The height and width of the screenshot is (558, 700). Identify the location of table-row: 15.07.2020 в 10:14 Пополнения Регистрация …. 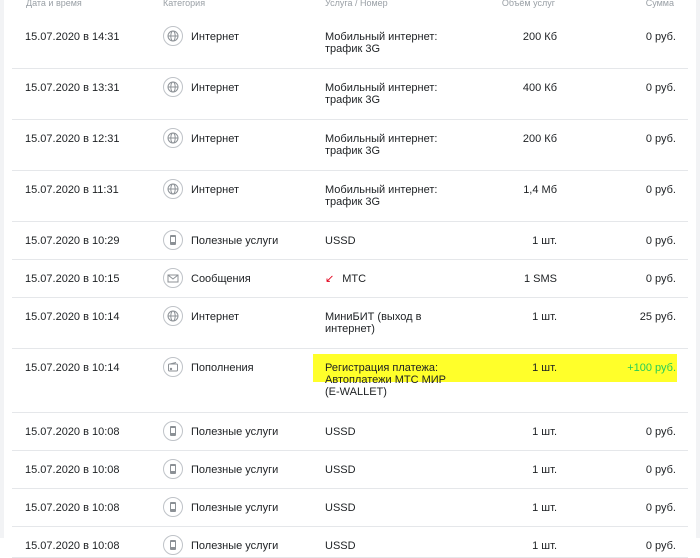
(350, 381).